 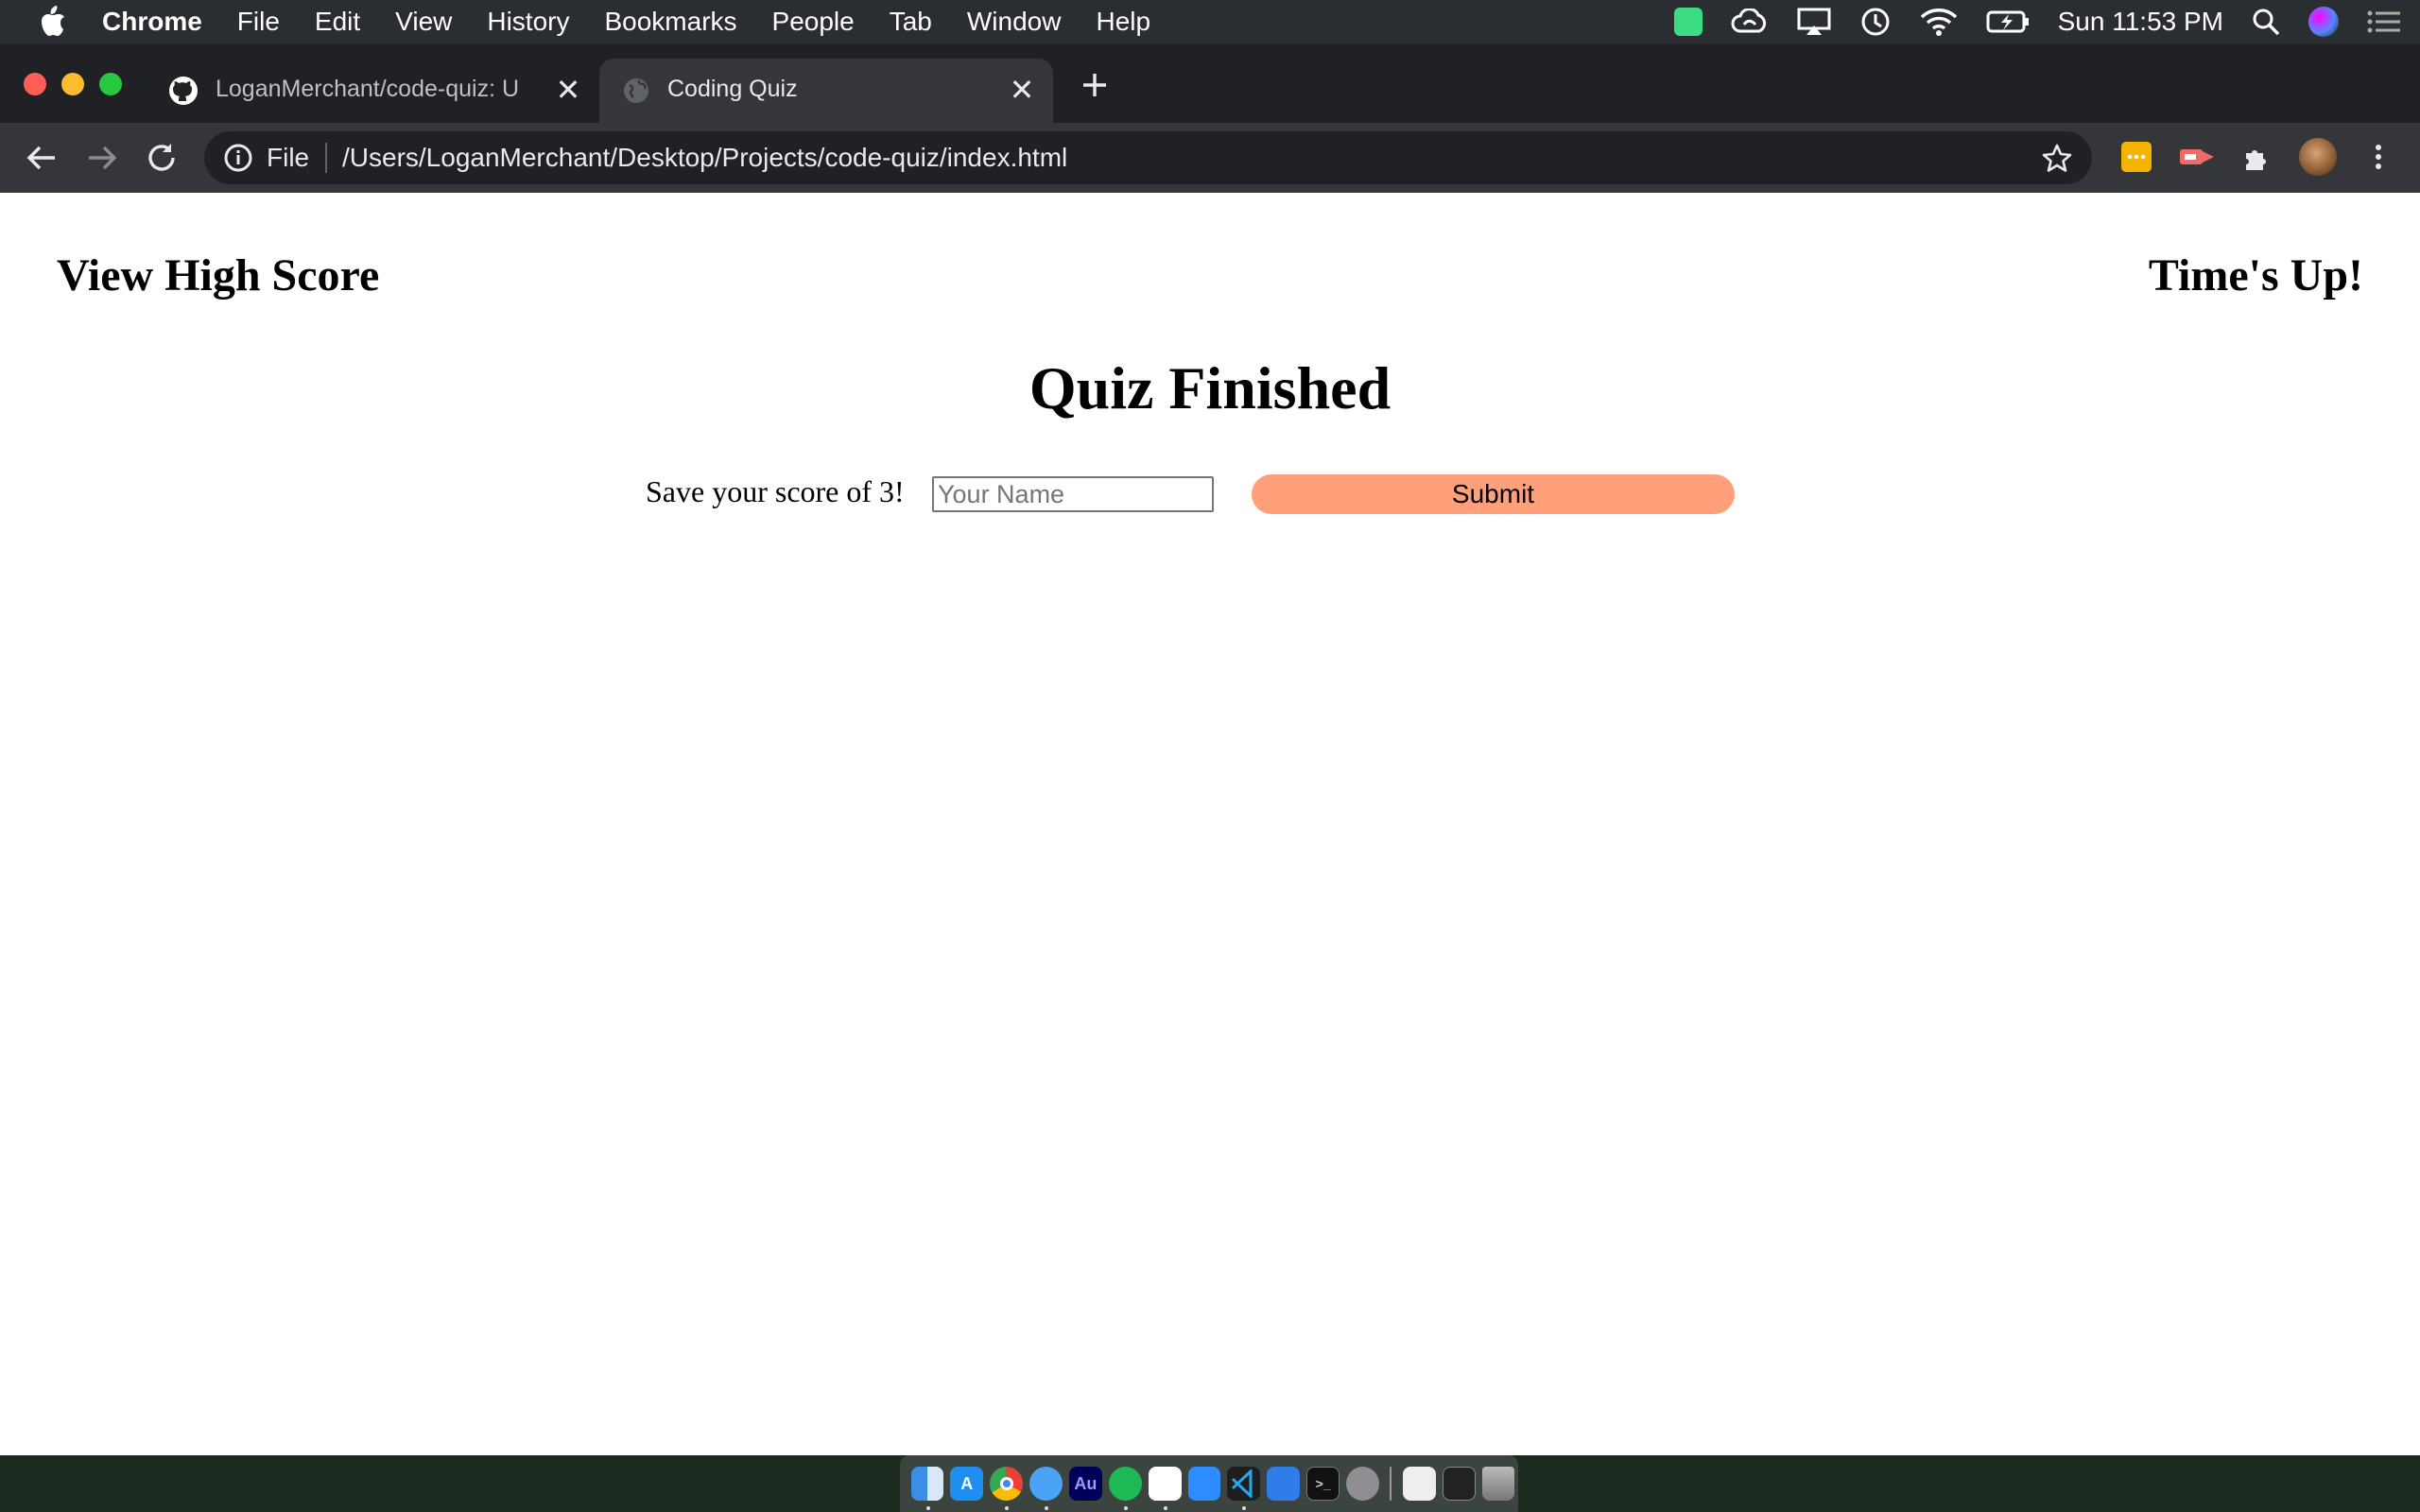 I want to click on extension-record-icon, so click(x=2197, y=157).